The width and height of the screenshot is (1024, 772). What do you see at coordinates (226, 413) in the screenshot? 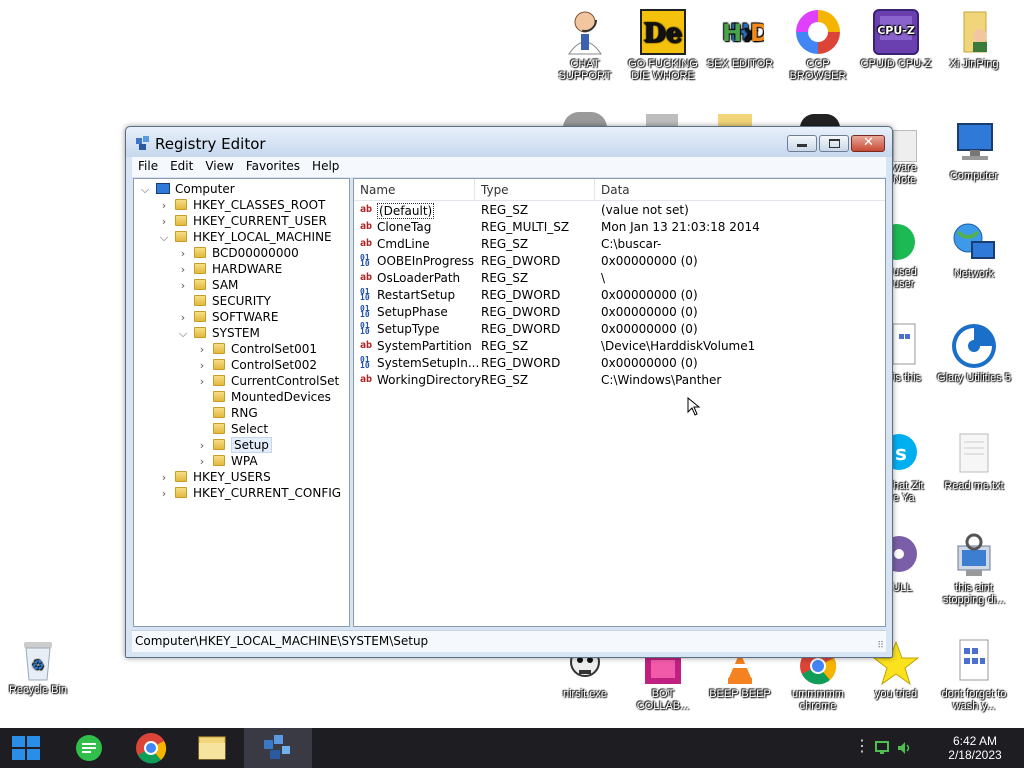
I see `tree-node: RNG` at bounding box center [226, 413].